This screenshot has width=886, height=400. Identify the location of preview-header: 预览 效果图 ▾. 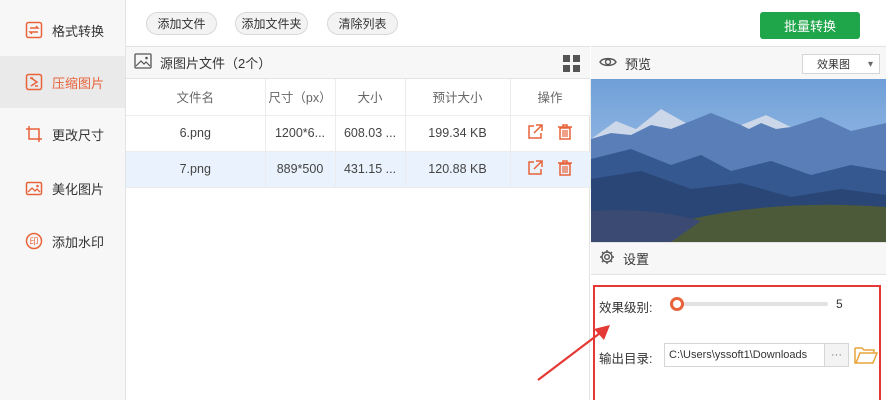
(738, 62).